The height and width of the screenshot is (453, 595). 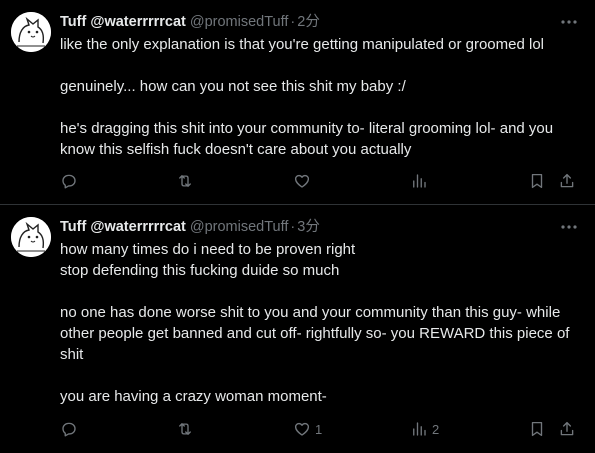 I want to click on tweet-actions: 1 2, so click(x=319, y=429).